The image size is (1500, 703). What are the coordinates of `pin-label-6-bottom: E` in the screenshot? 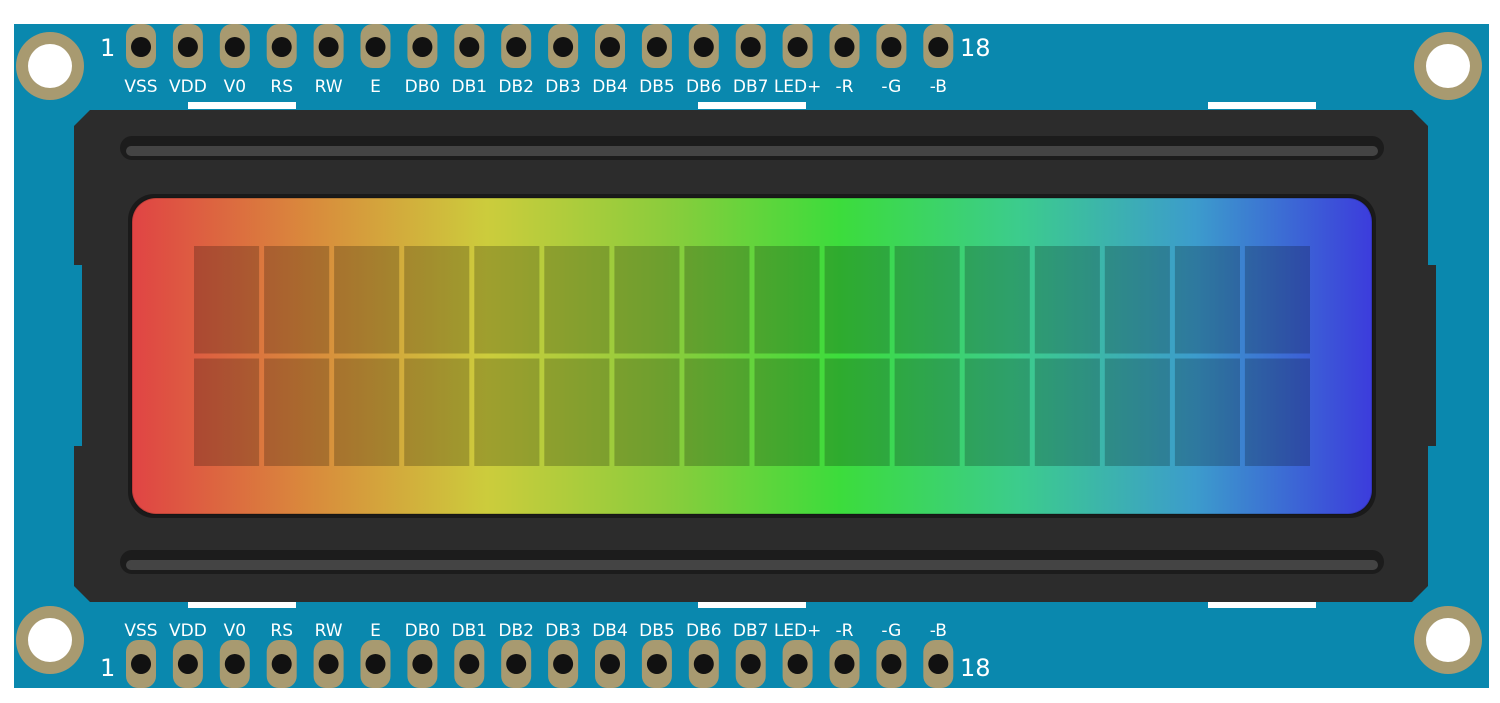 It's located at (375, 631).